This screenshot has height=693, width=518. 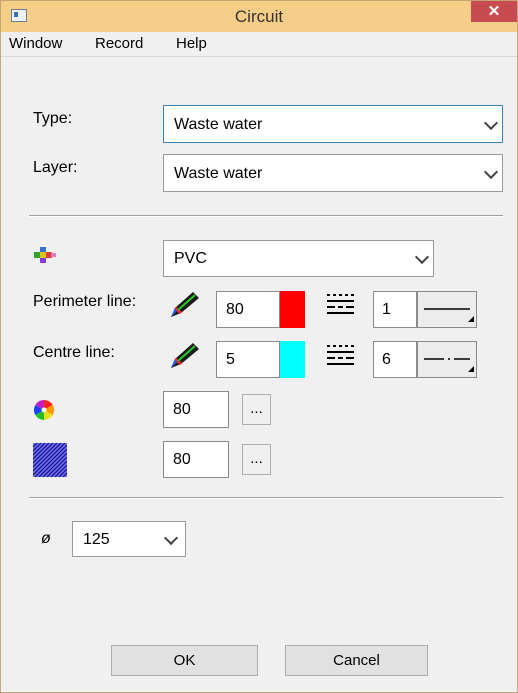 I want to click on fill-value-input: 80, so click(x=196, y=409).